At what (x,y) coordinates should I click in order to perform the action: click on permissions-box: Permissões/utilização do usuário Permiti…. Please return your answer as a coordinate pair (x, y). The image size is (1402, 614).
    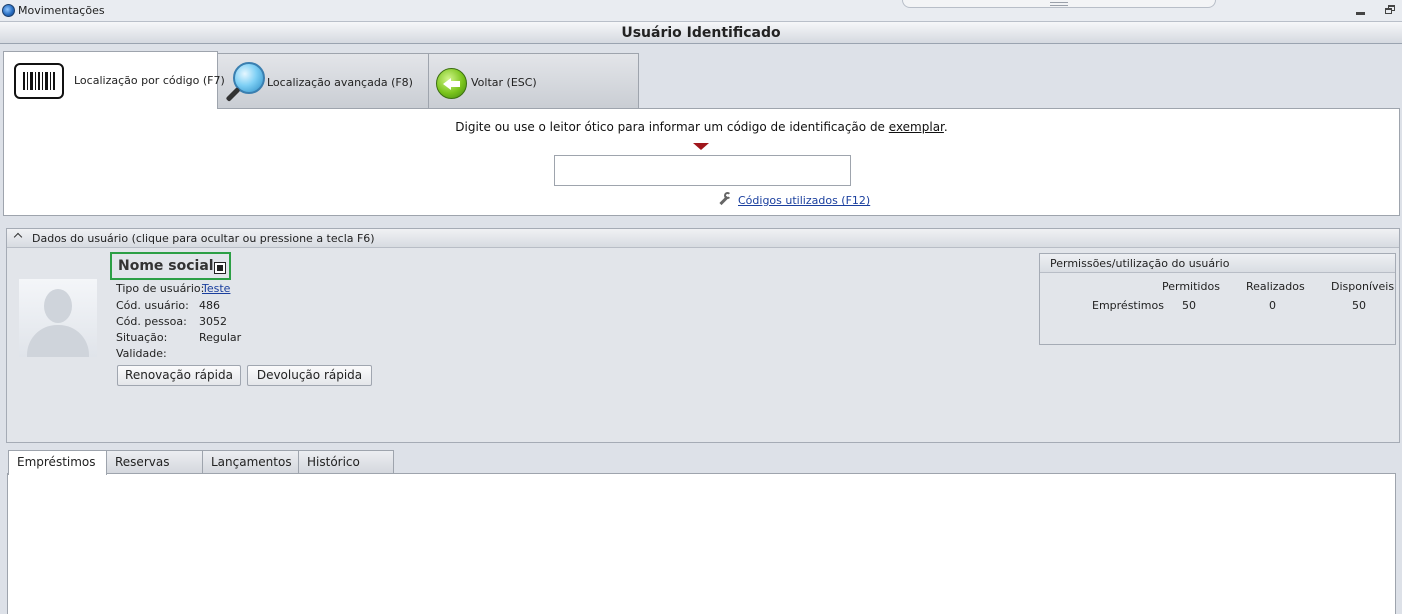
    Looking at the image, I should click on (1217, 299).